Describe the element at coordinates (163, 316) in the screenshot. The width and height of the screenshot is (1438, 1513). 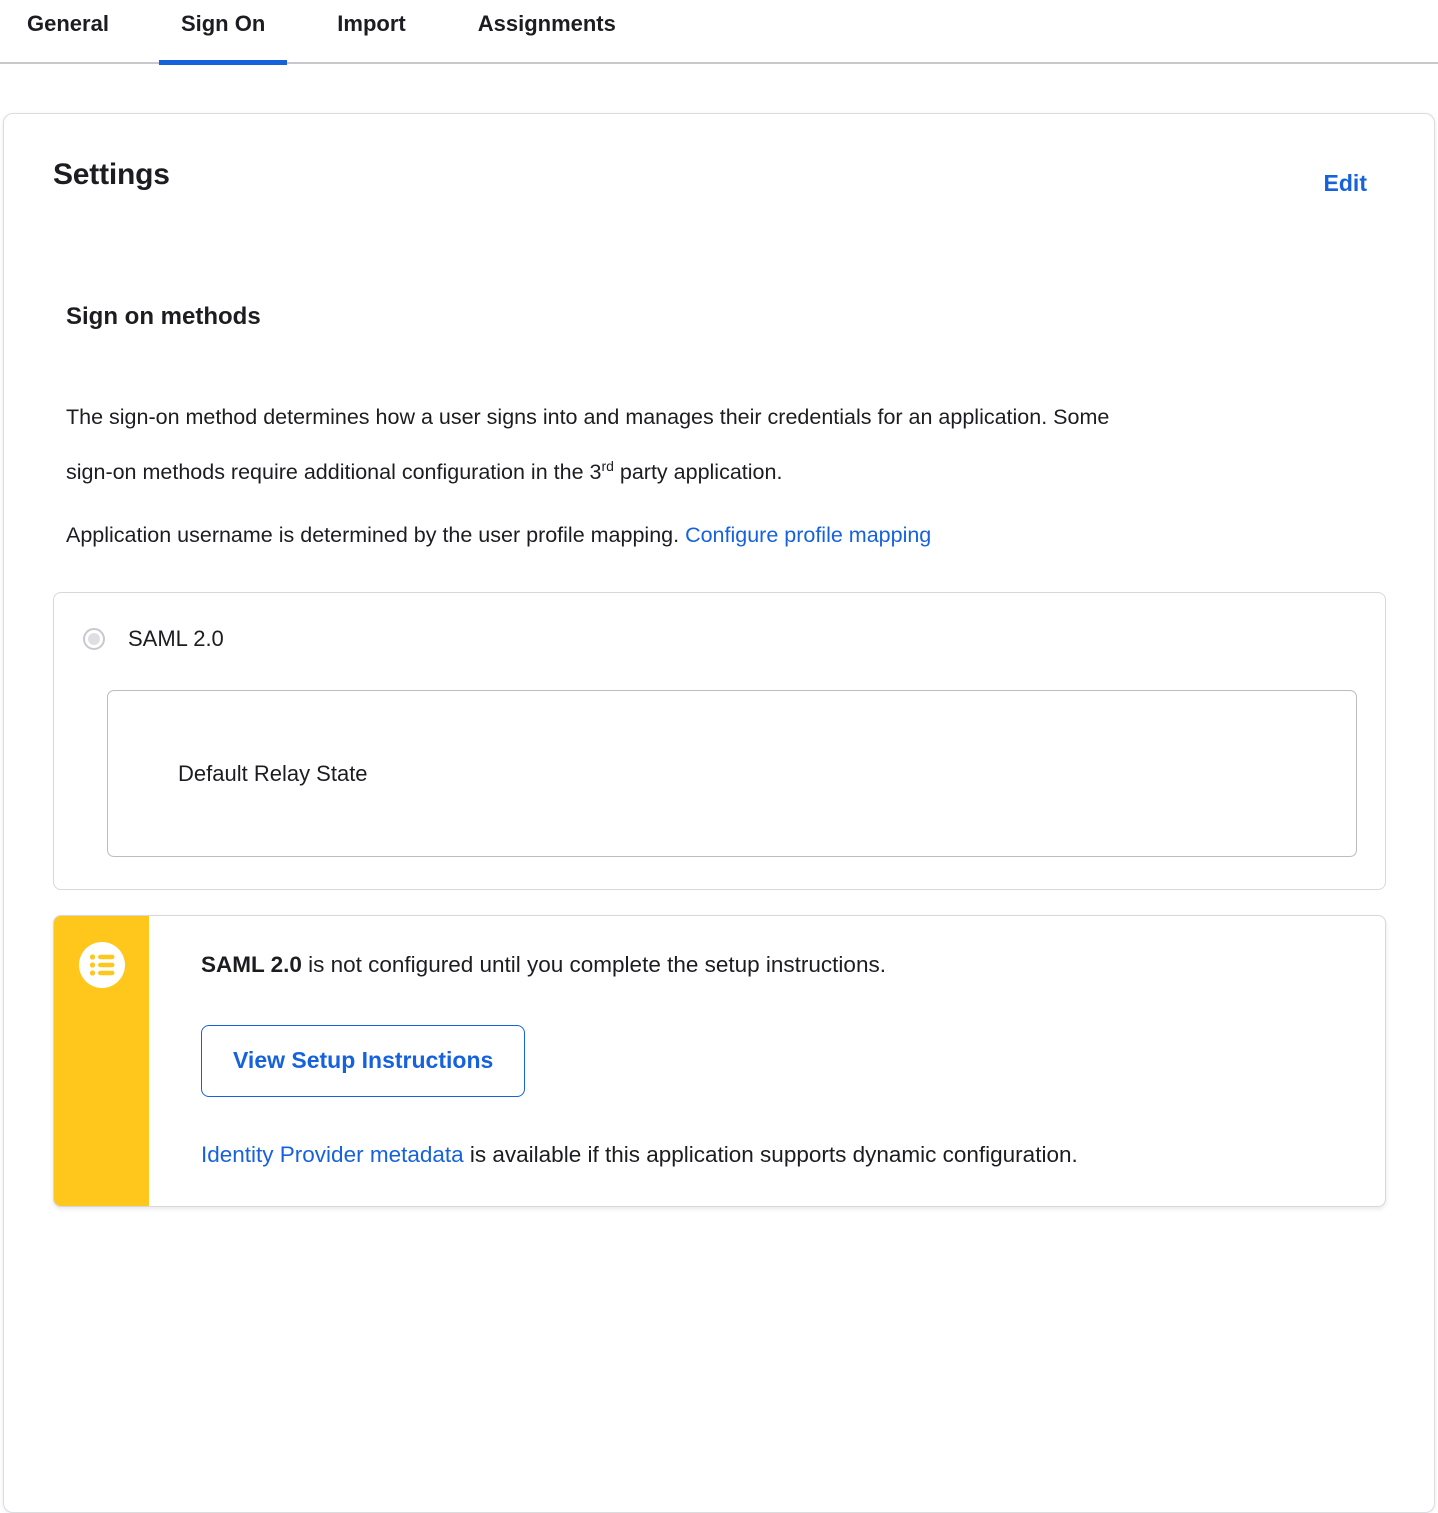
I see `sign-on-methods-heading: Sign on methods` at that location.